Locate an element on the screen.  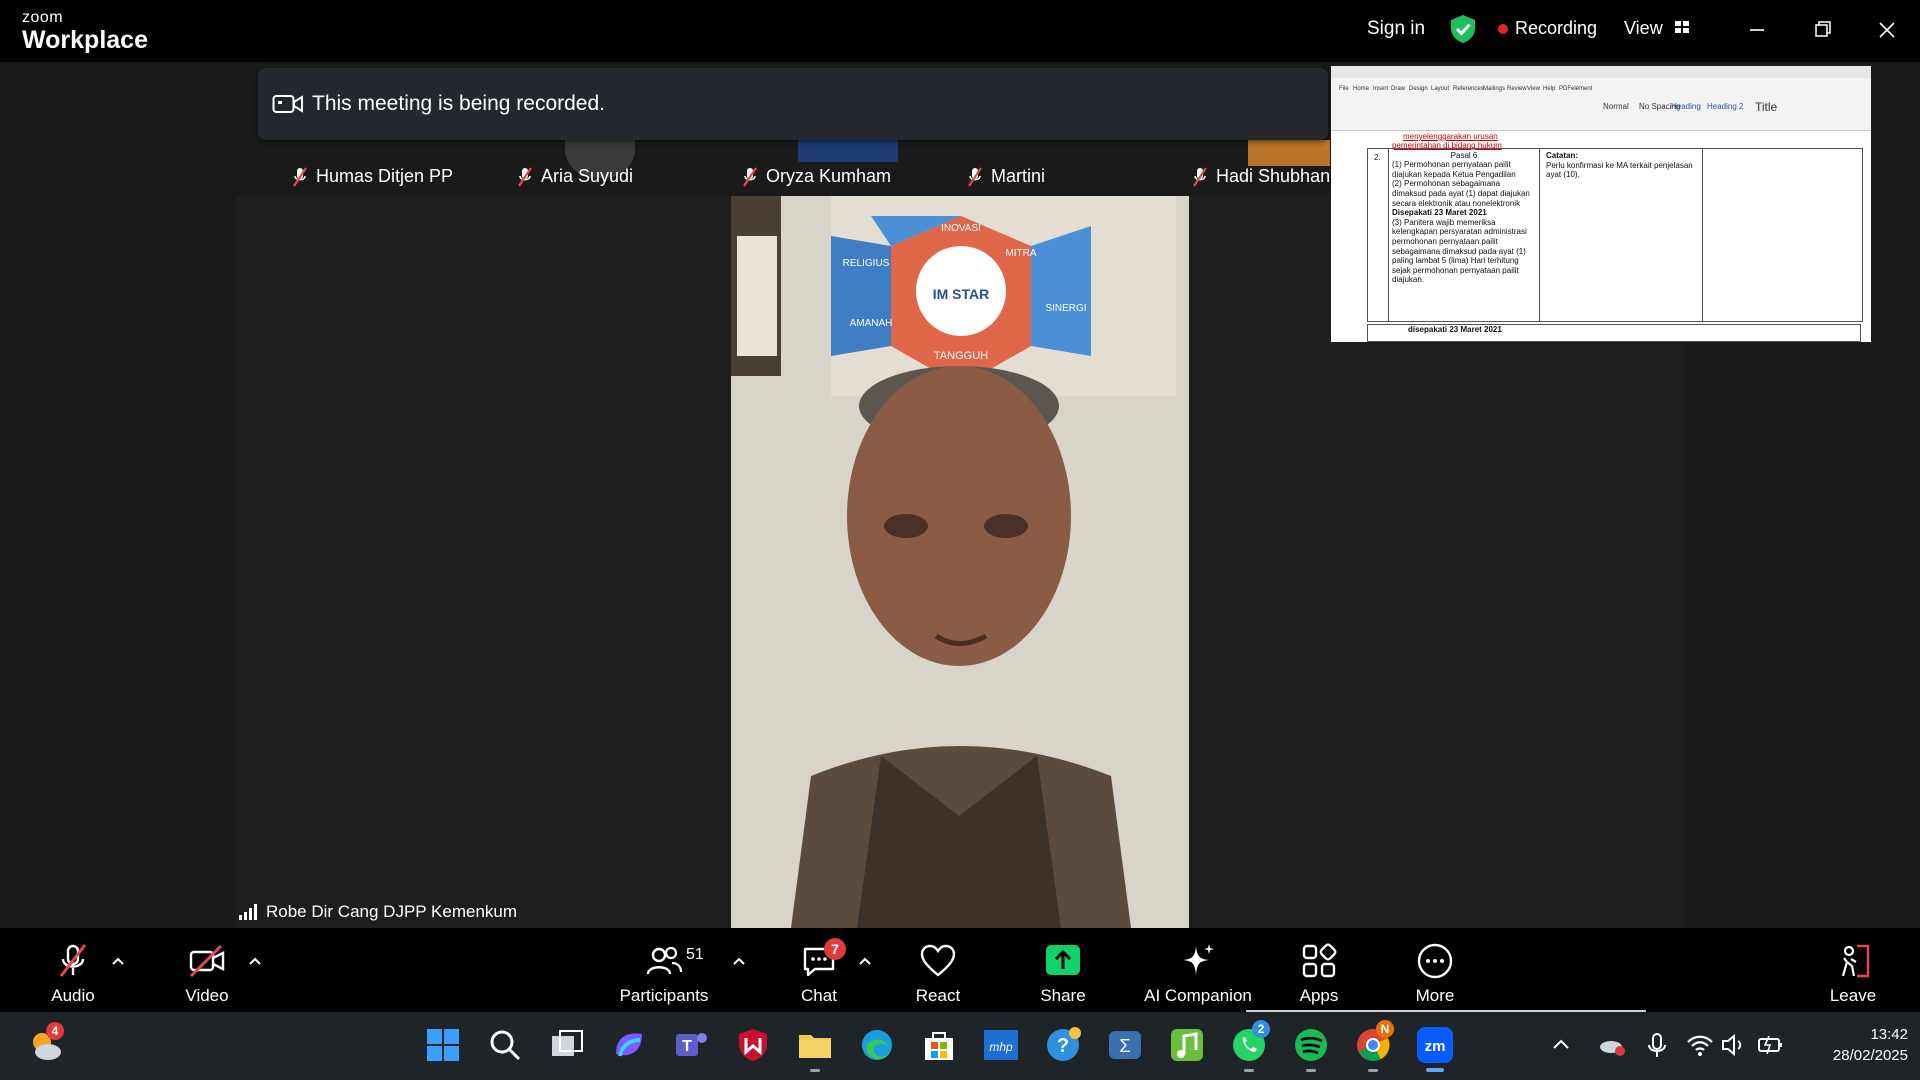
muted-mic-icon is located at coordinates (300, 176).